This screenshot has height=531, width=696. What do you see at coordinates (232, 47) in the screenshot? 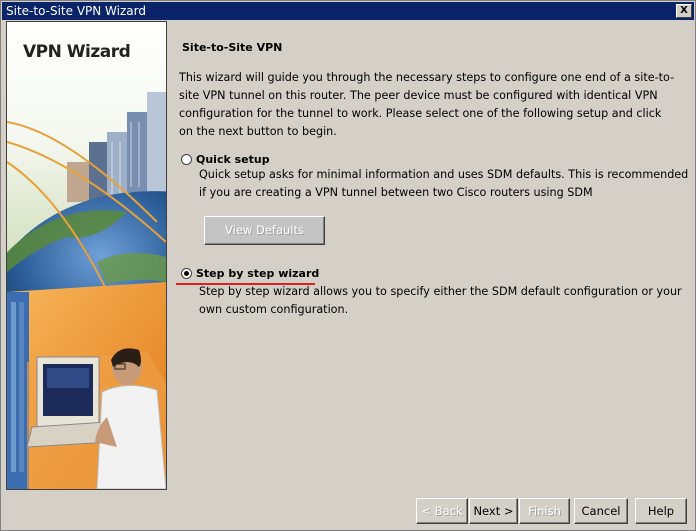
I see `page-title: Site-to-Site VPN` at bounding box center [232, 47].